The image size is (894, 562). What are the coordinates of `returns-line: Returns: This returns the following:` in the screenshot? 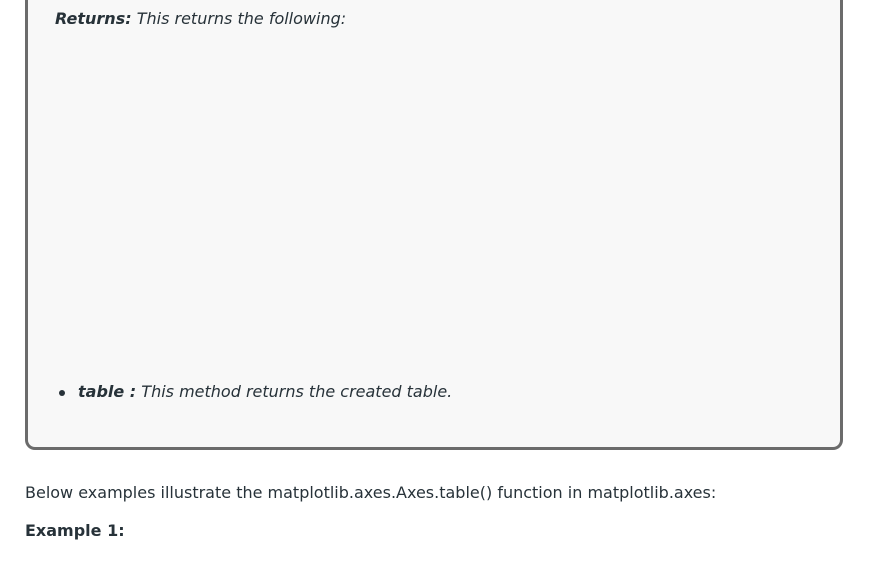 It's located at (200, 18).